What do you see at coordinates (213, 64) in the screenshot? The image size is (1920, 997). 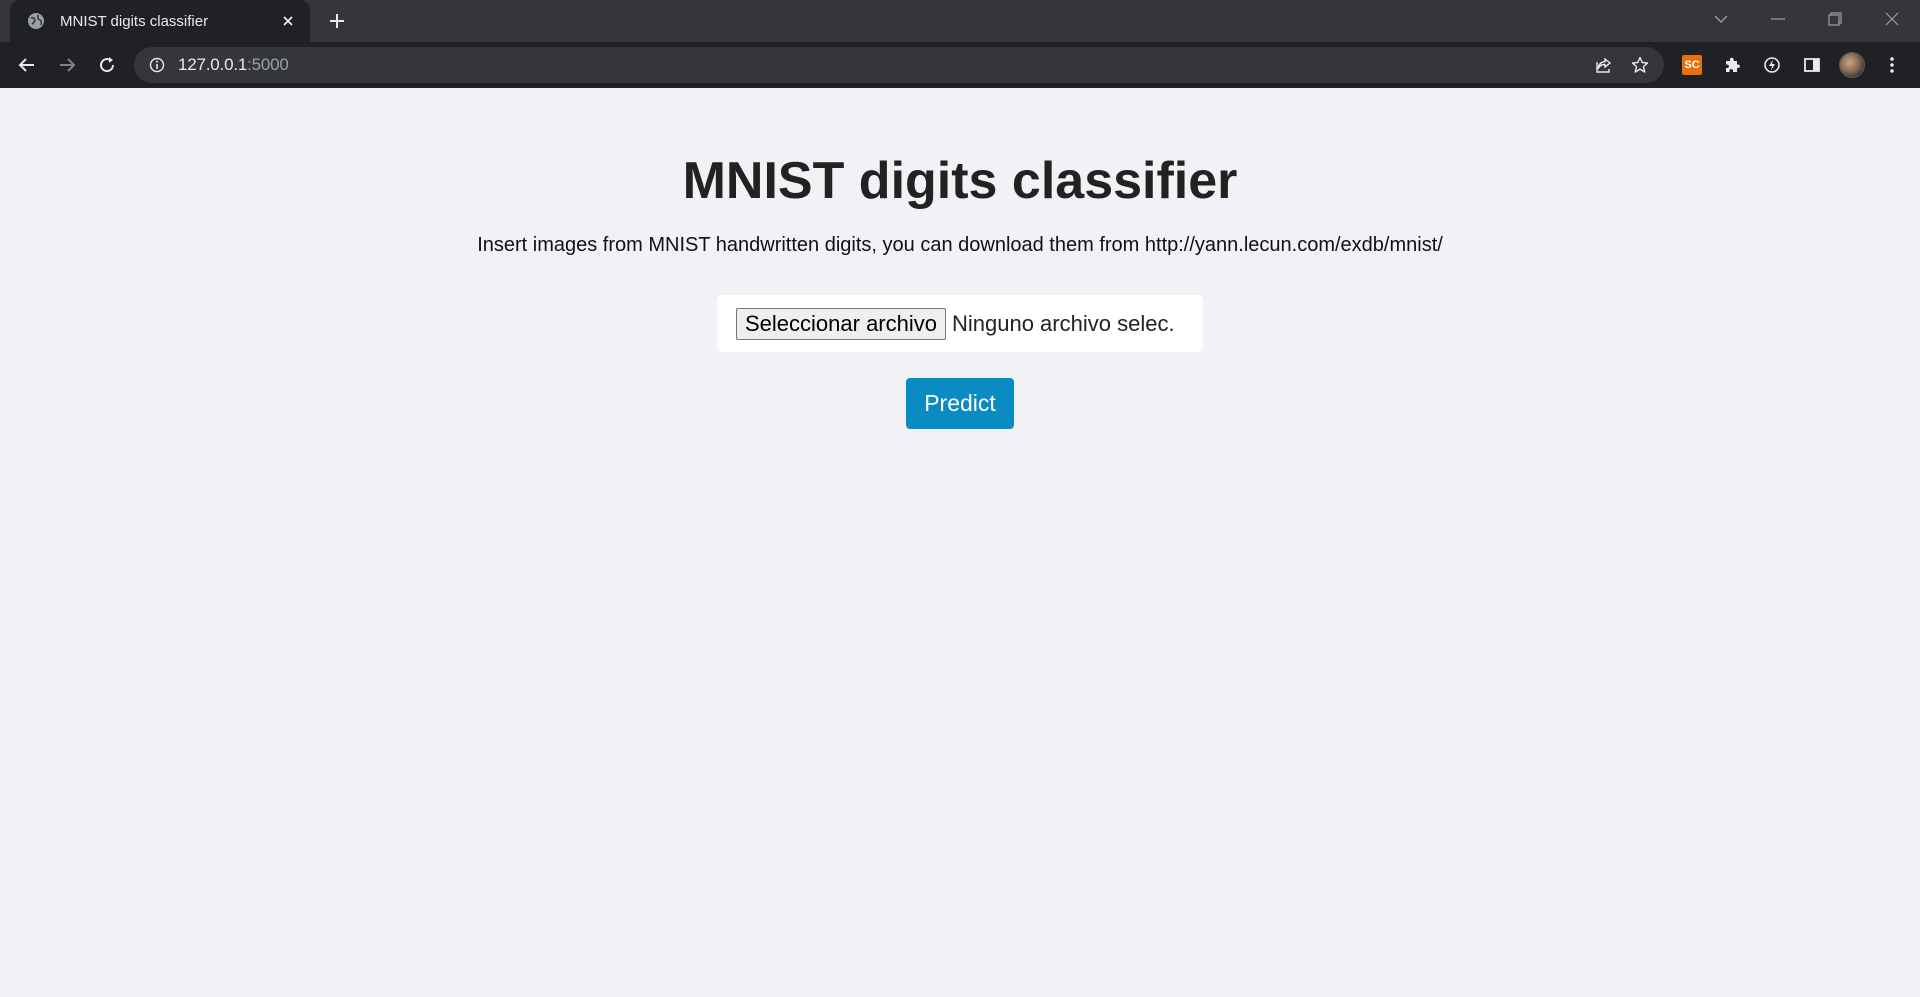 I see `url-host: 127.0.0.1` at bounding box center [213, 64].